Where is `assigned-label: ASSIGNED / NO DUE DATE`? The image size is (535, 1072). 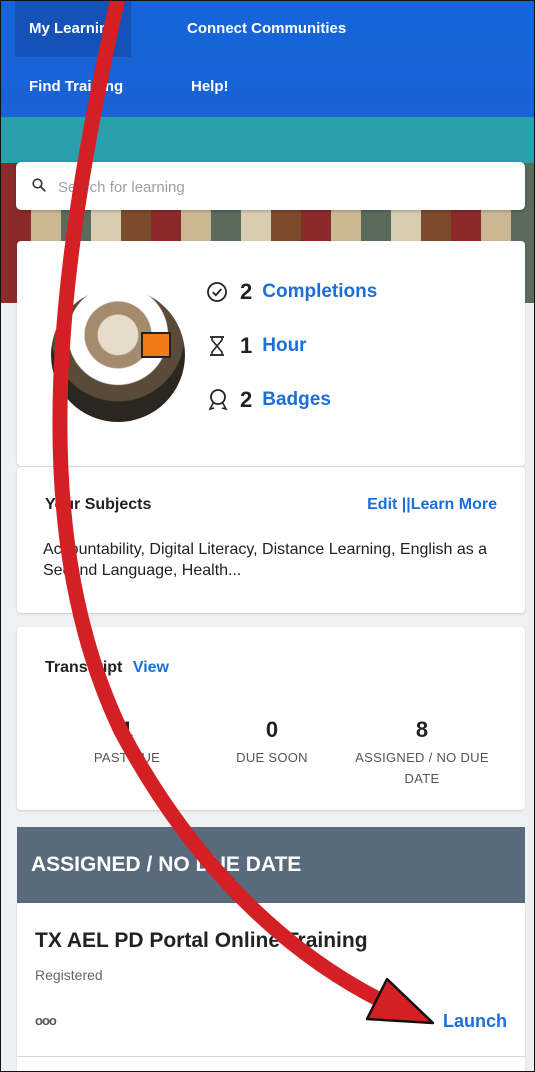 assigned-label: ASSIGNED / NO DUE DATE is located at coordinates (422, 768).